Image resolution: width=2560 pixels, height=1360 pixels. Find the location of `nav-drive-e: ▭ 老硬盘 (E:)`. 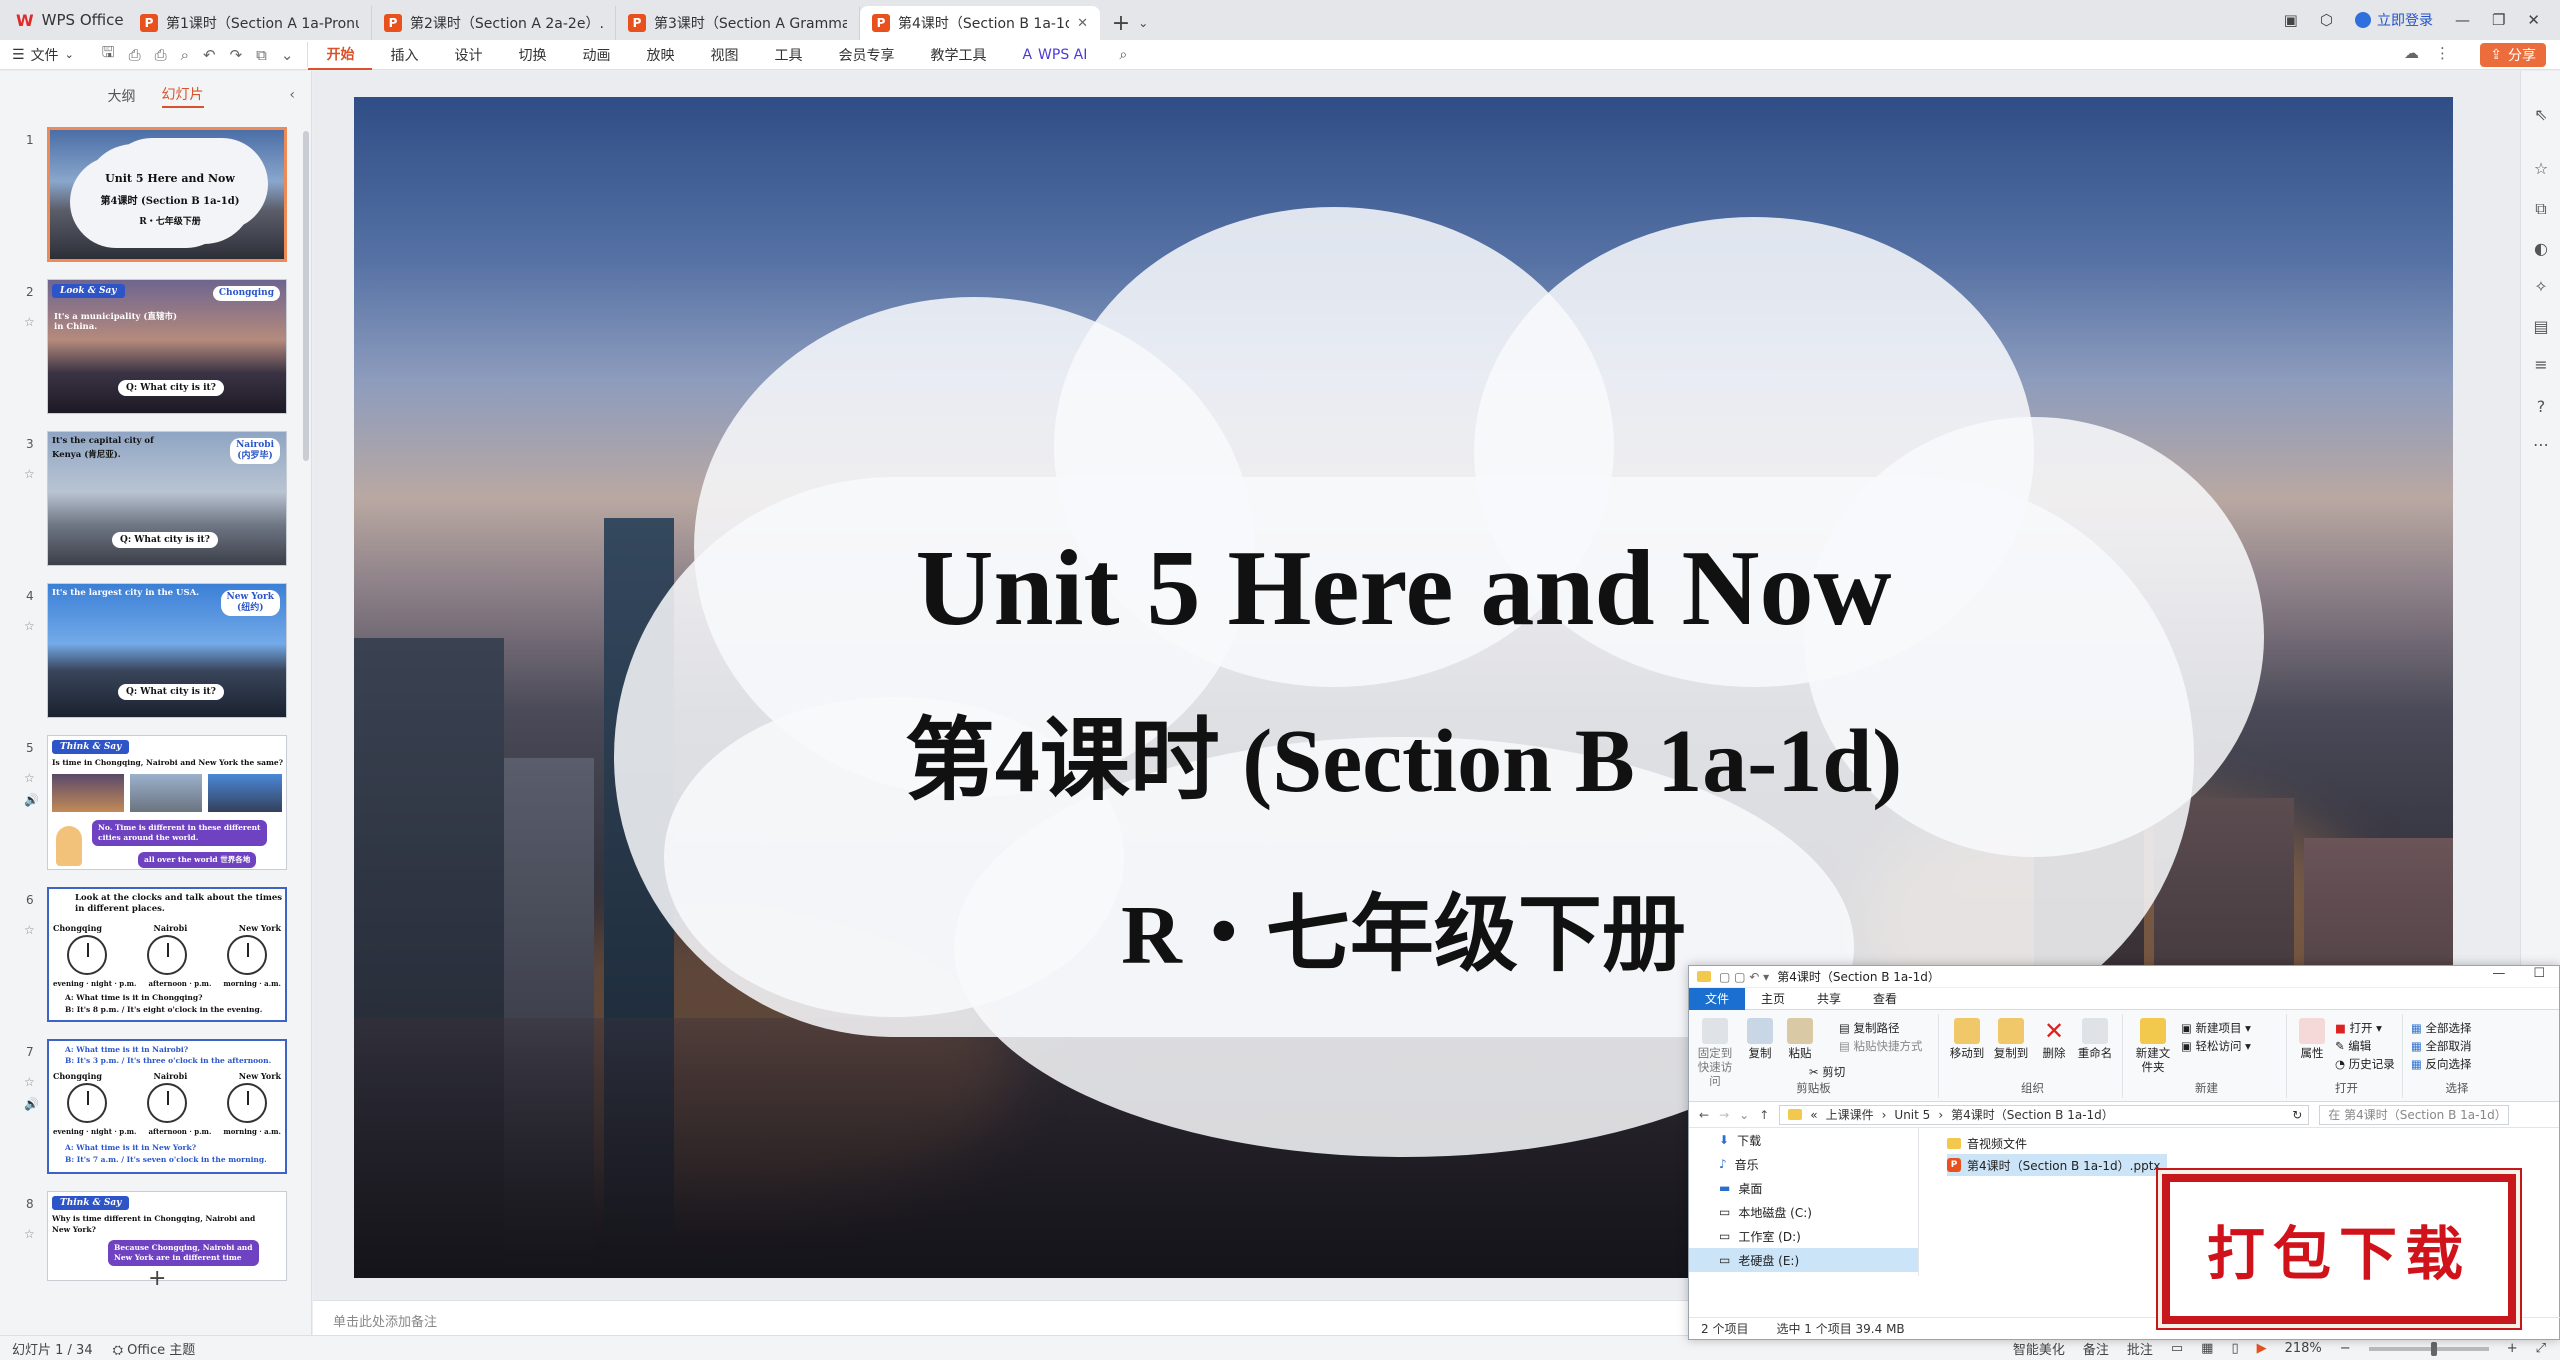

nav-drive-e: ▭ 老硬盘 (E:) is located at coordinates (1803, 1260).